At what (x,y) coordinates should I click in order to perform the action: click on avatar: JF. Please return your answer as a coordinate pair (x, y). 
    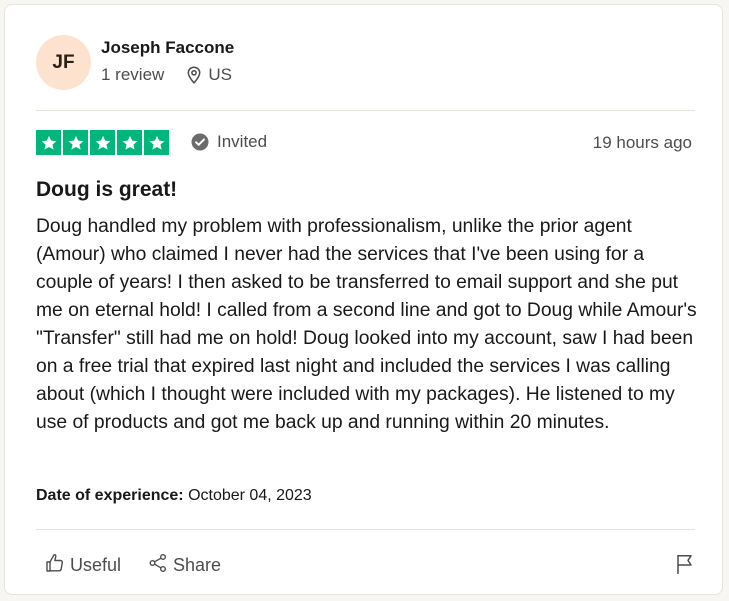
    Looking at the image, I should click on (63, 62).